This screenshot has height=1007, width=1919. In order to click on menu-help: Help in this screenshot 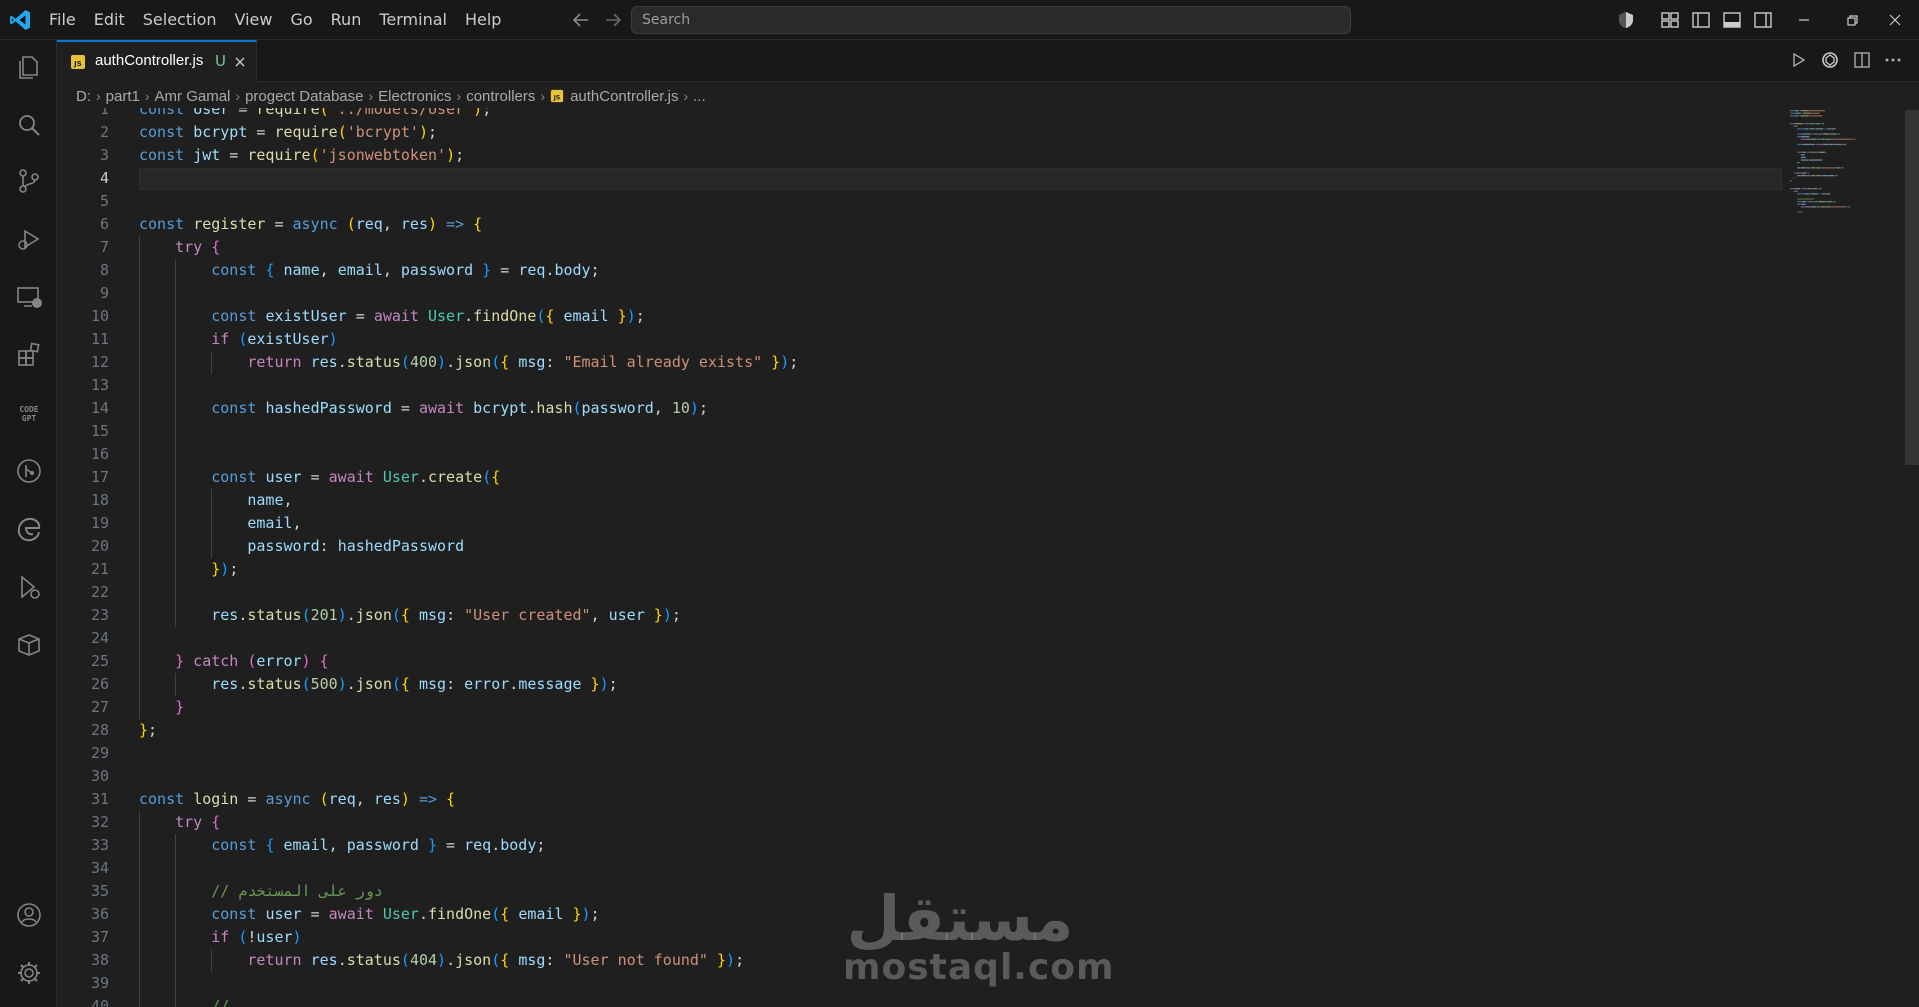, I will do `click(483, 20)`.